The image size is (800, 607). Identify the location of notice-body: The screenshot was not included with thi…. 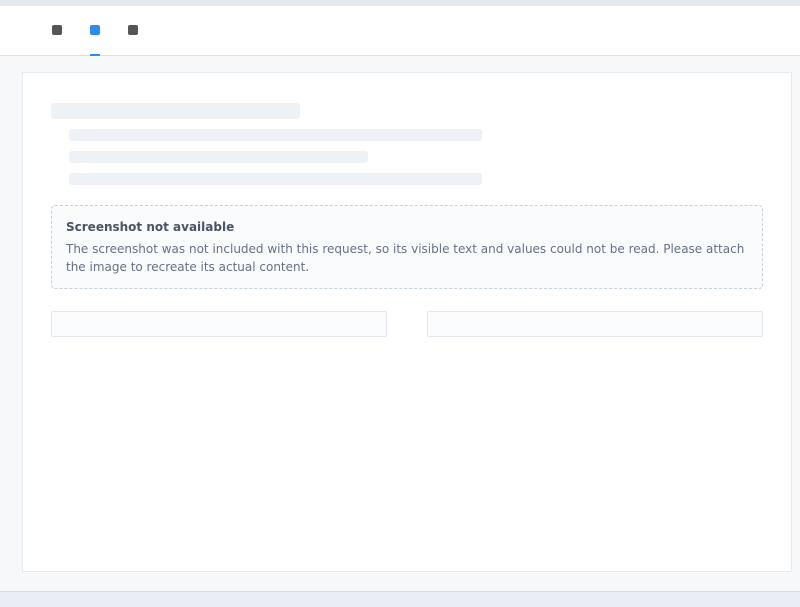
(405, 258).